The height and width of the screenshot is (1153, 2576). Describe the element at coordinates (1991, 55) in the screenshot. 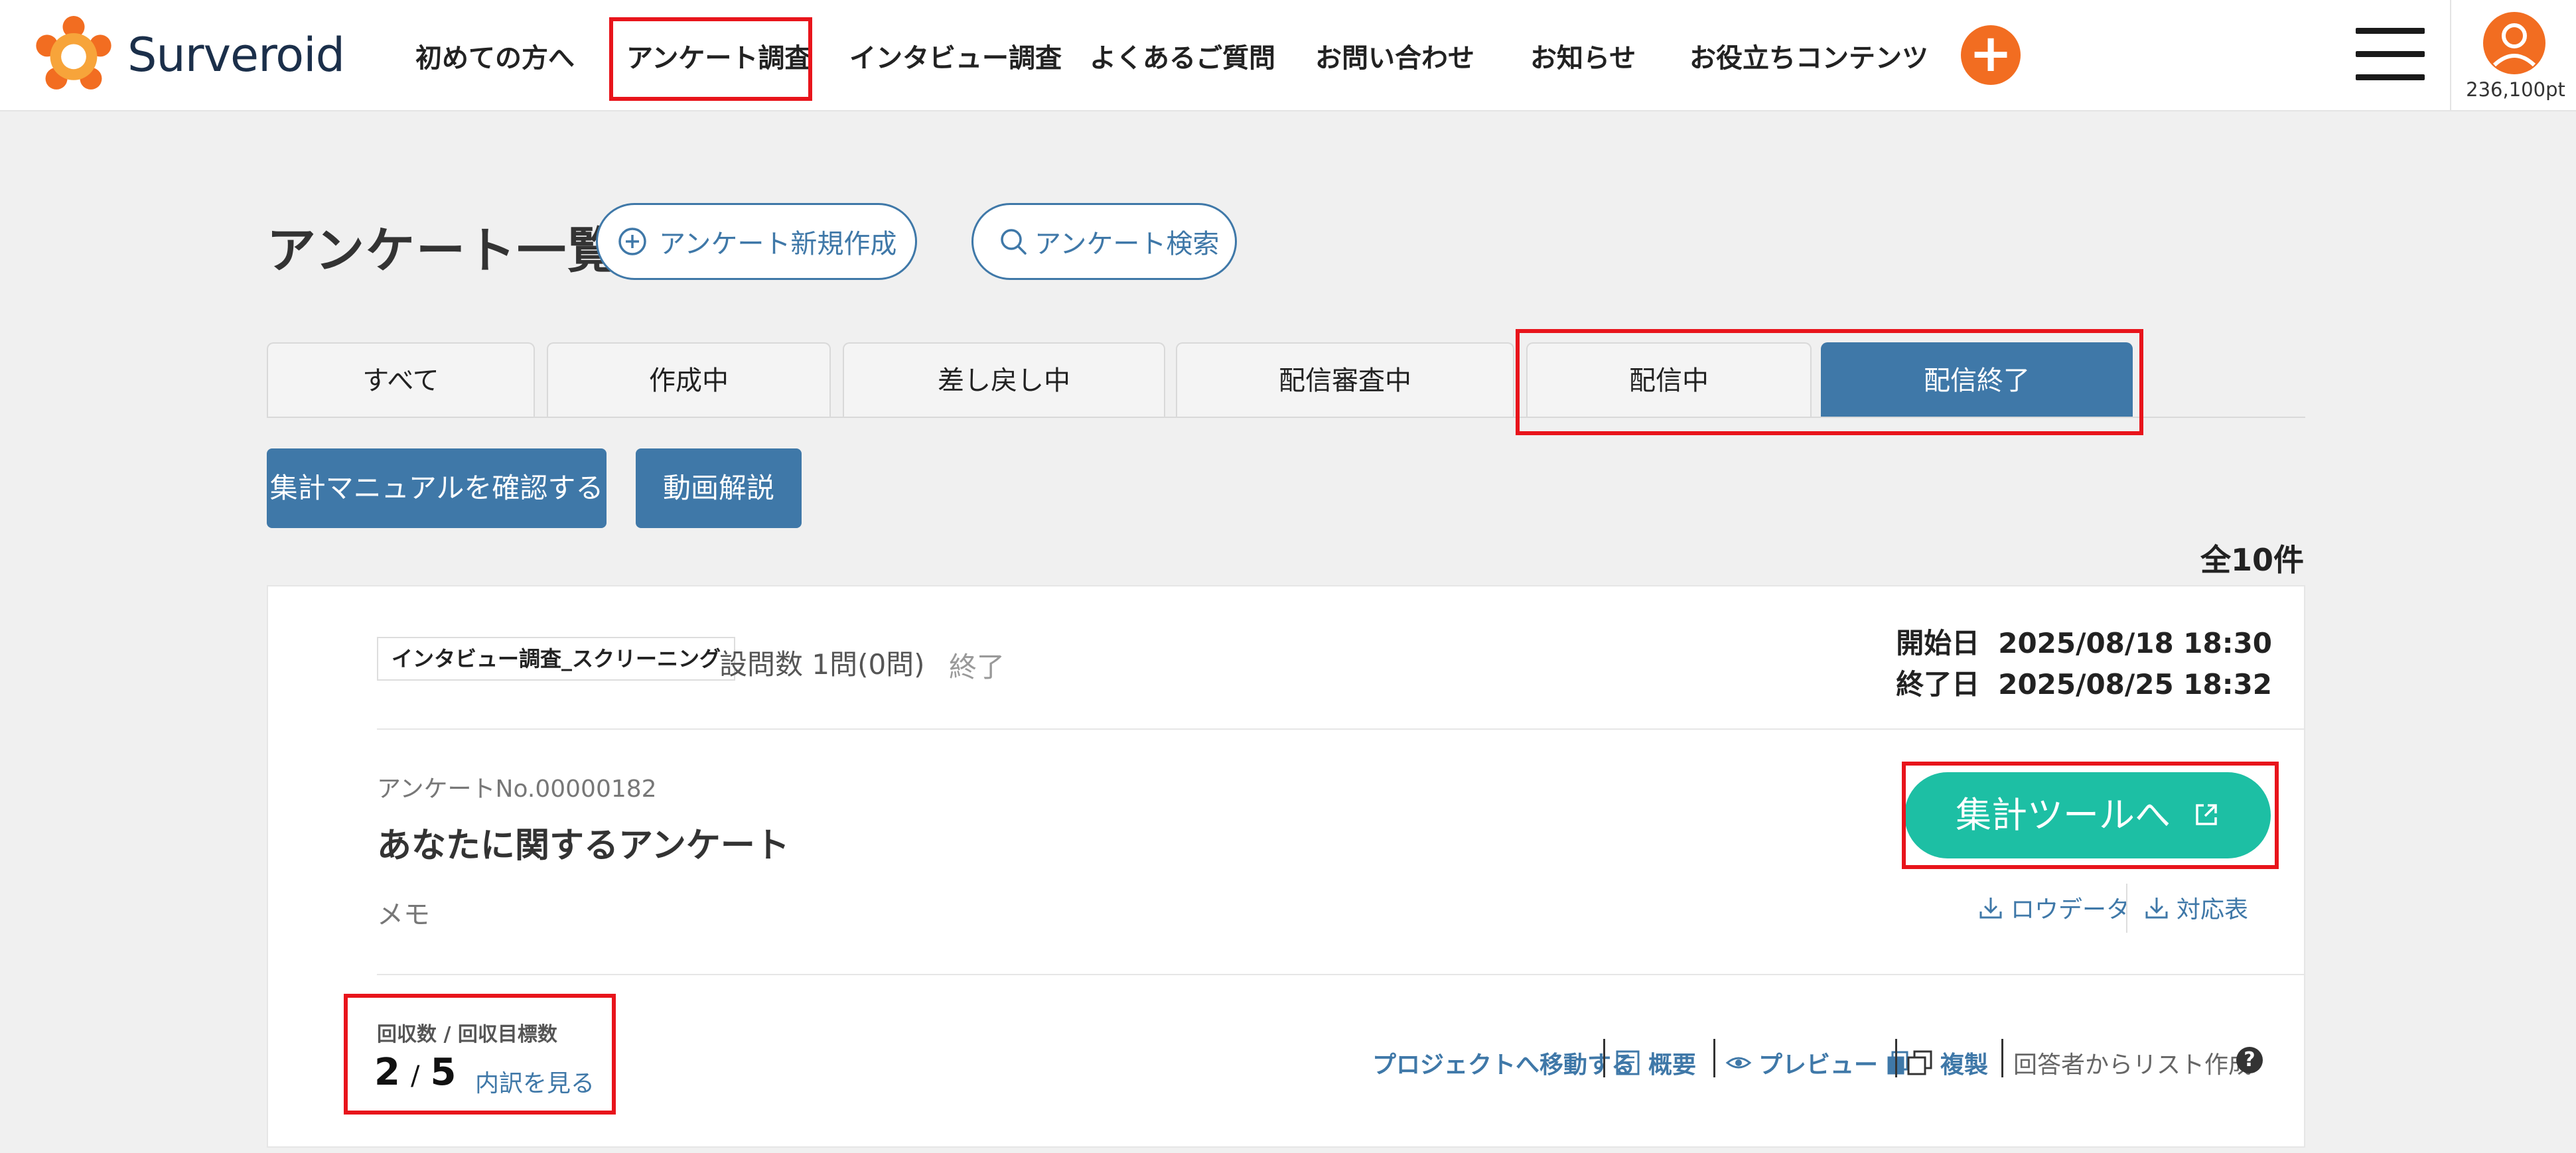

I see `plus-button: +` at that location.